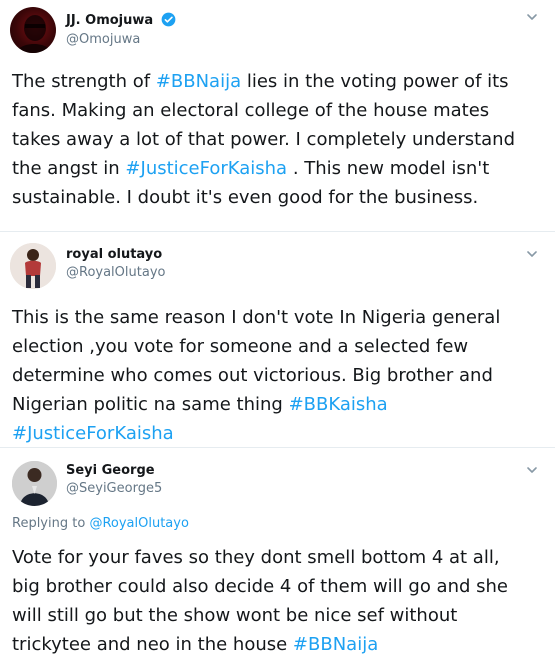 The image size is (555, 667). I want to click on author-name-row: JJ. Omojuwa, so click(121, 20).